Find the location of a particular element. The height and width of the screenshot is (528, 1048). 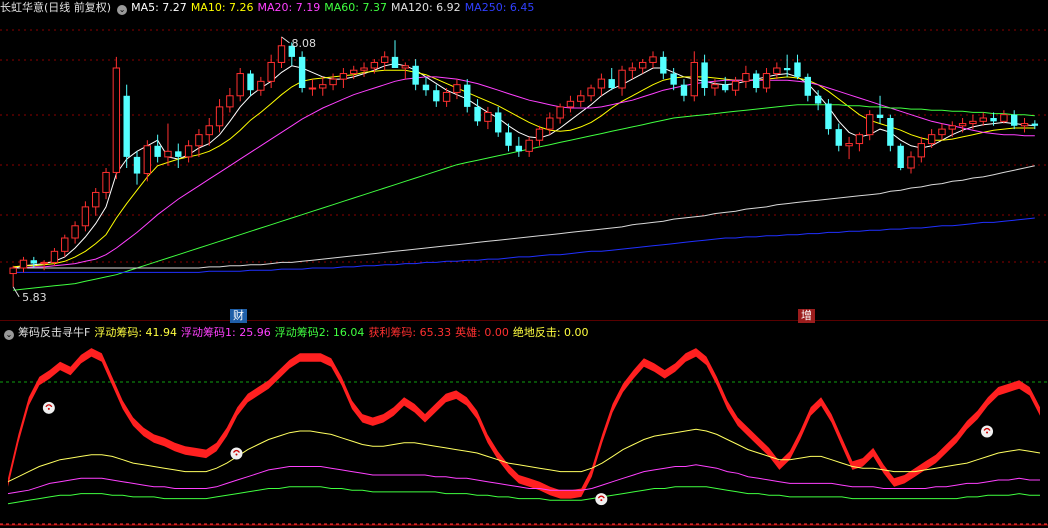

indicator-legend-item: 浮动筹码2: 16.04 is located at coordinates (319, 332).